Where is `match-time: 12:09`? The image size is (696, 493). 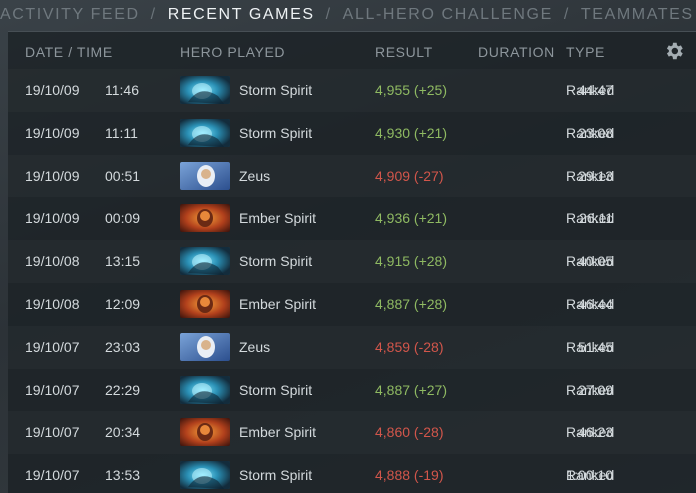 match-time: 12:09 is located at coordinates (123, 303).